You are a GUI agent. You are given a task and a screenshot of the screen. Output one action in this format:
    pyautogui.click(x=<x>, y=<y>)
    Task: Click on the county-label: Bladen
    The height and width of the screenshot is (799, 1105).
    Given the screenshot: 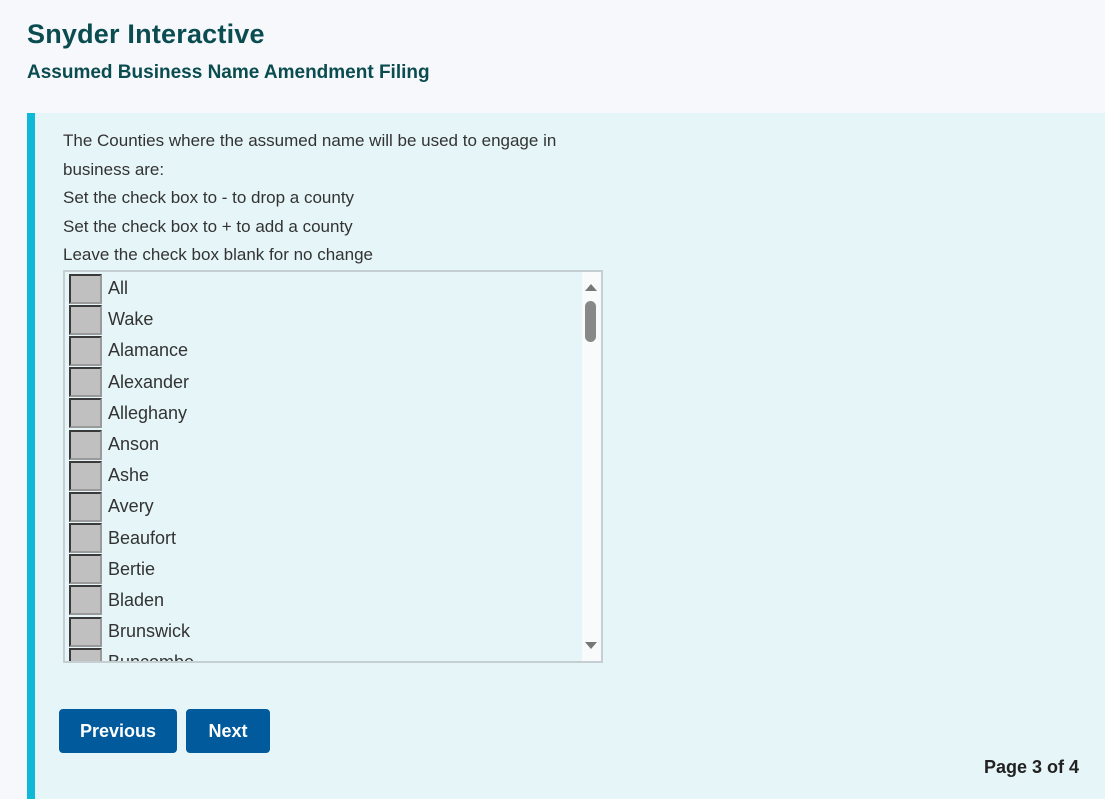 What is the action you would take?
    pyautogui.click(x=136, y=599)
    